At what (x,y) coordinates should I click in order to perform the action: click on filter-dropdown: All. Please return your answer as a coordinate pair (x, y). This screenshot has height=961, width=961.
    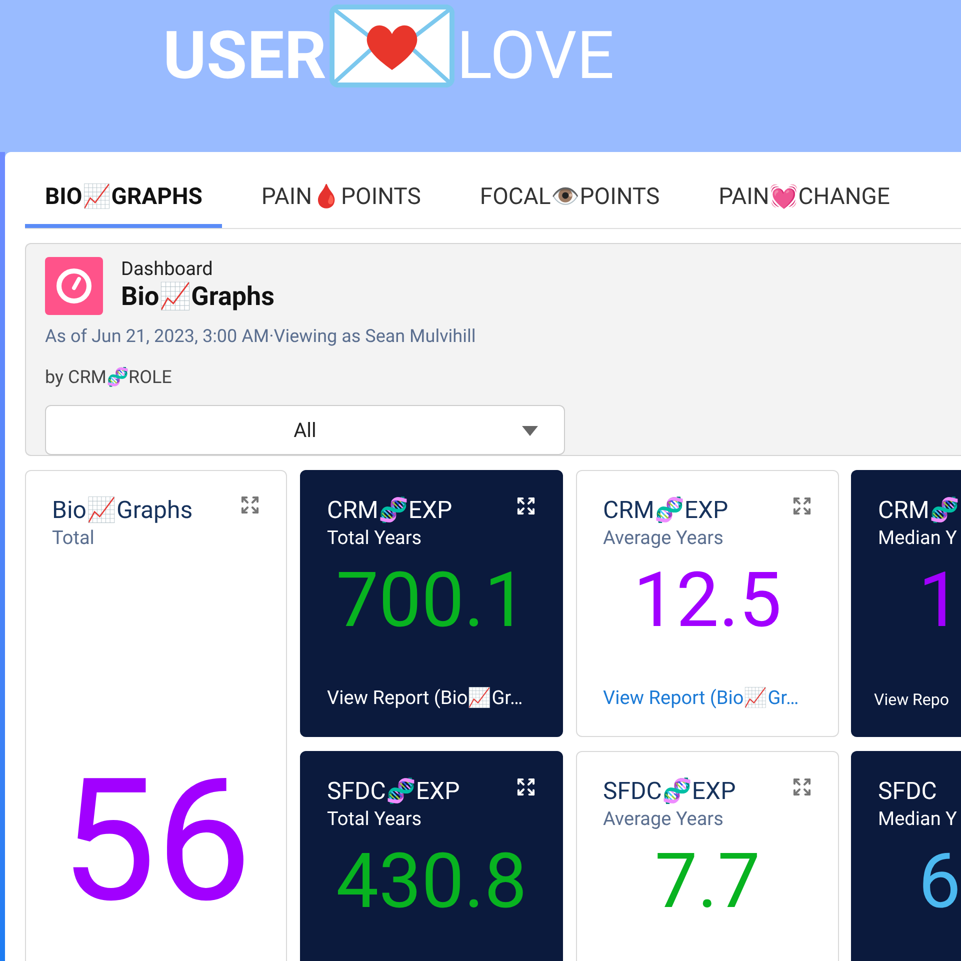
    Looking at the image, I should click on (305, 430).